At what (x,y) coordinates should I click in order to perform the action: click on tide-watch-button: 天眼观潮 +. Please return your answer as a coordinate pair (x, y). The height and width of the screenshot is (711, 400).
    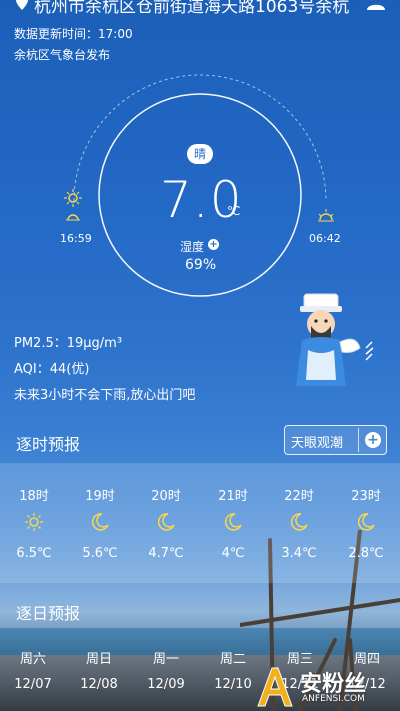
    Looking at the image, I should click on (335, 440).